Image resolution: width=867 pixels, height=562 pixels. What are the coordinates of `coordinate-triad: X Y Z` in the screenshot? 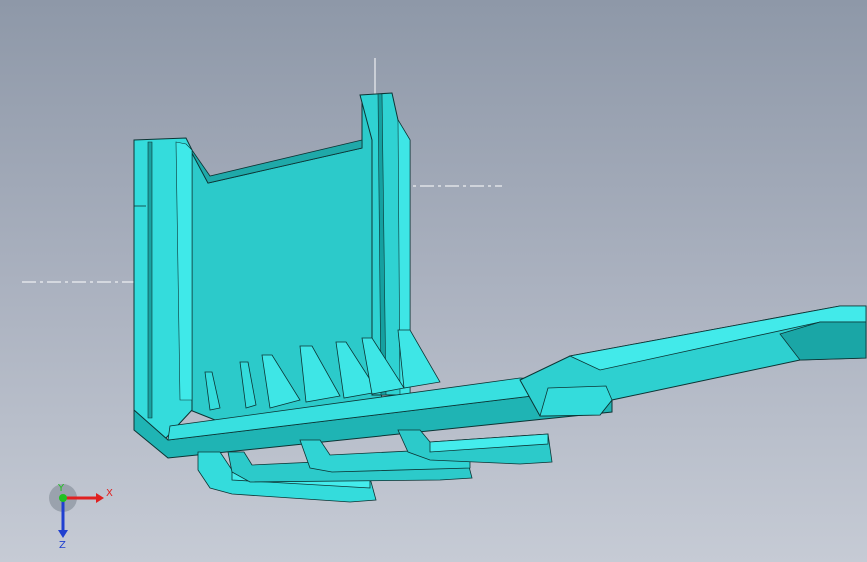 It's located at (81, 516).